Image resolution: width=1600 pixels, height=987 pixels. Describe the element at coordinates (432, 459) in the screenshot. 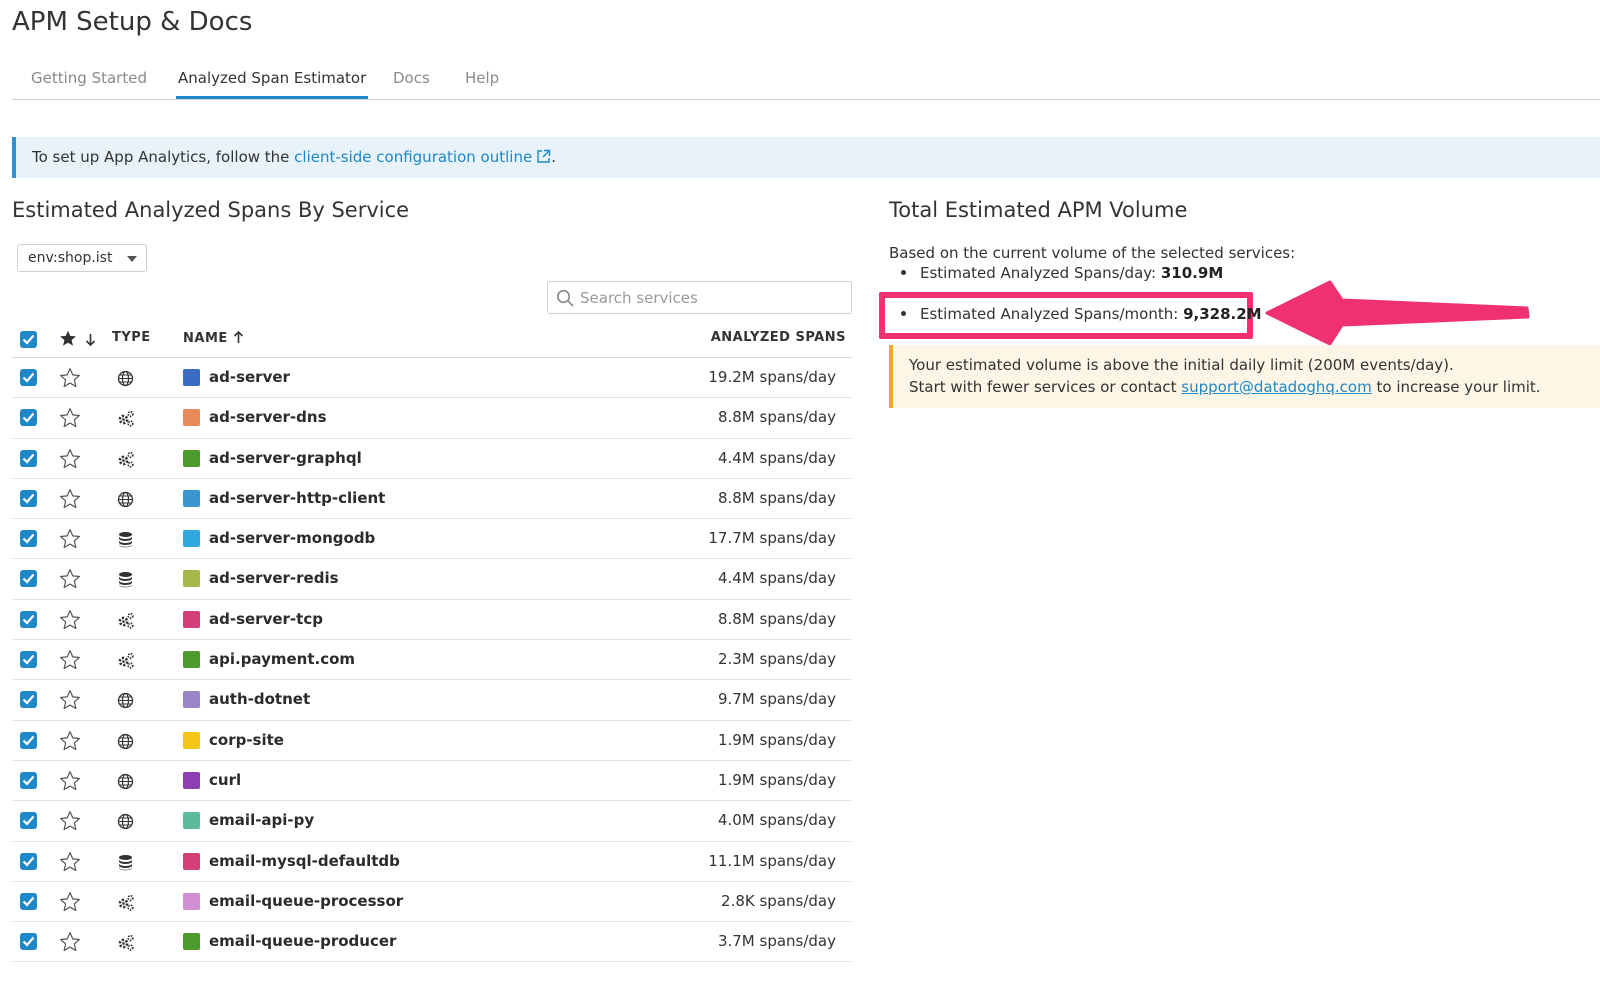

I see `table-row: ad-server-graphql 4.4M spans/day` at that location.